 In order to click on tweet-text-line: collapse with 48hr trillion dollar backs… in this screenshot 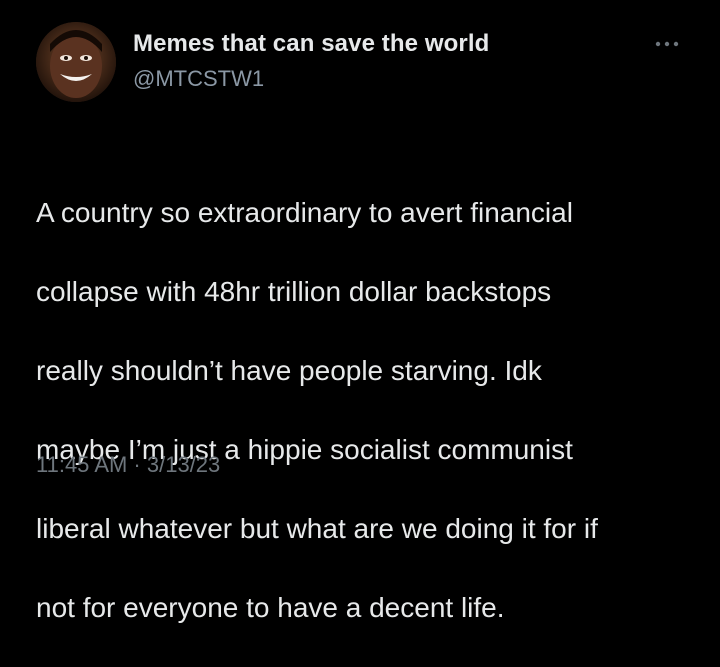, I will do `click(294, 291)`.